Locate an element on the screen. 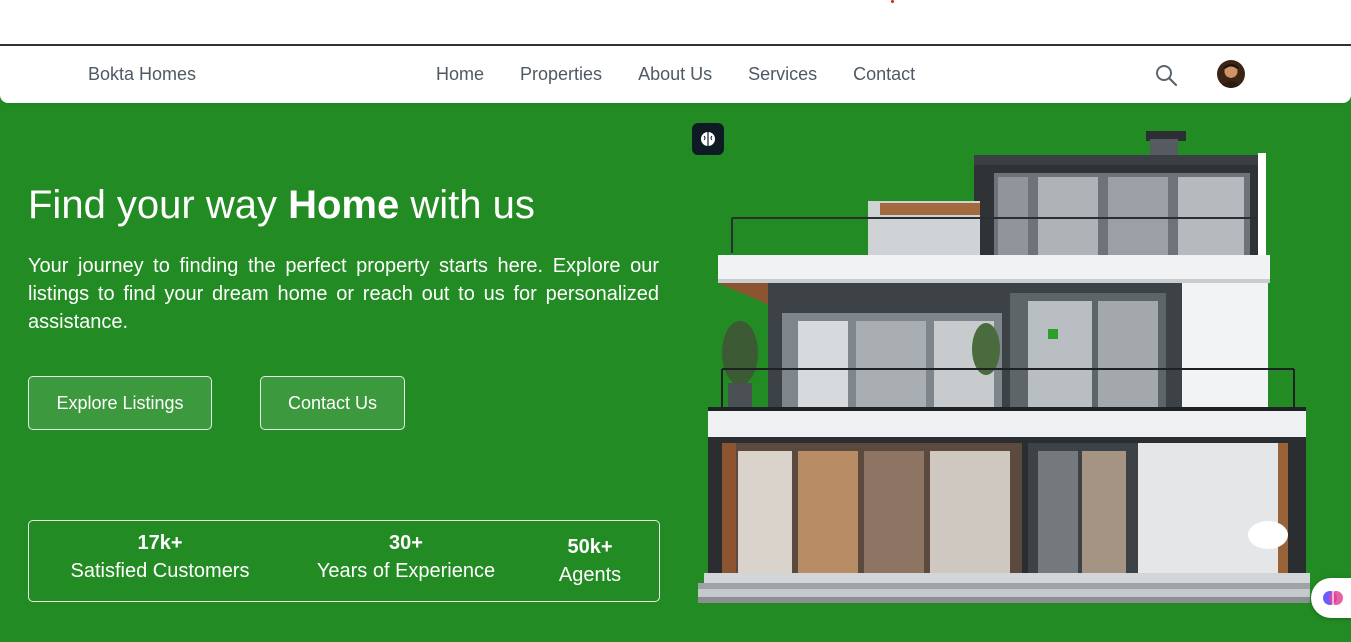 The height and width of the screenshot is (642, 1351). brain-glyph-icon is located at coordinates (708, 139).